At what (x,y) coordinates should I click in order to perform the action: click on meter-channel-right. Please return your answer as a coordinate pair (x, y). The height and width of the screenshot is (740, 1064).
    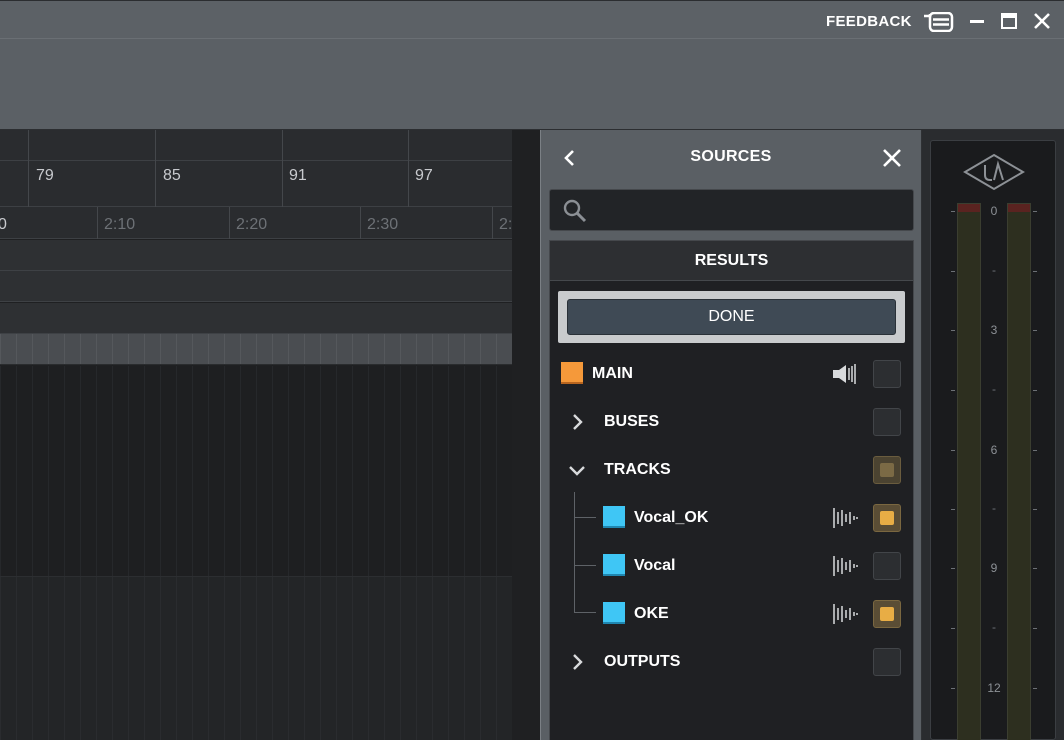
    Looking at the image, I should click on (1019, 471).